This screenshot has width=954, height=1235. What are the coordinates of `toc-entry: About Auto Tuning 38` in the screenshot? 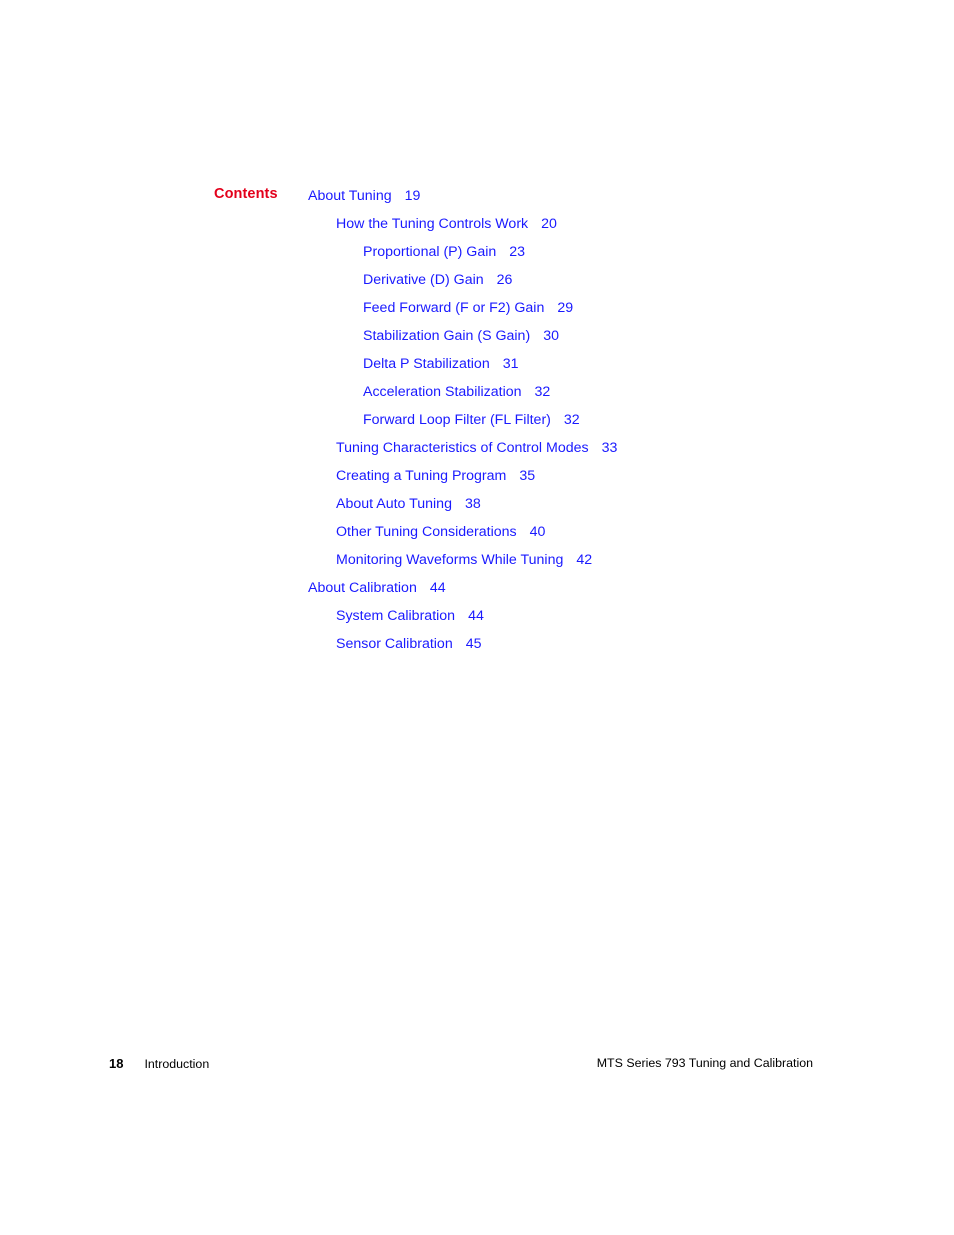 It's located at (477, 504).